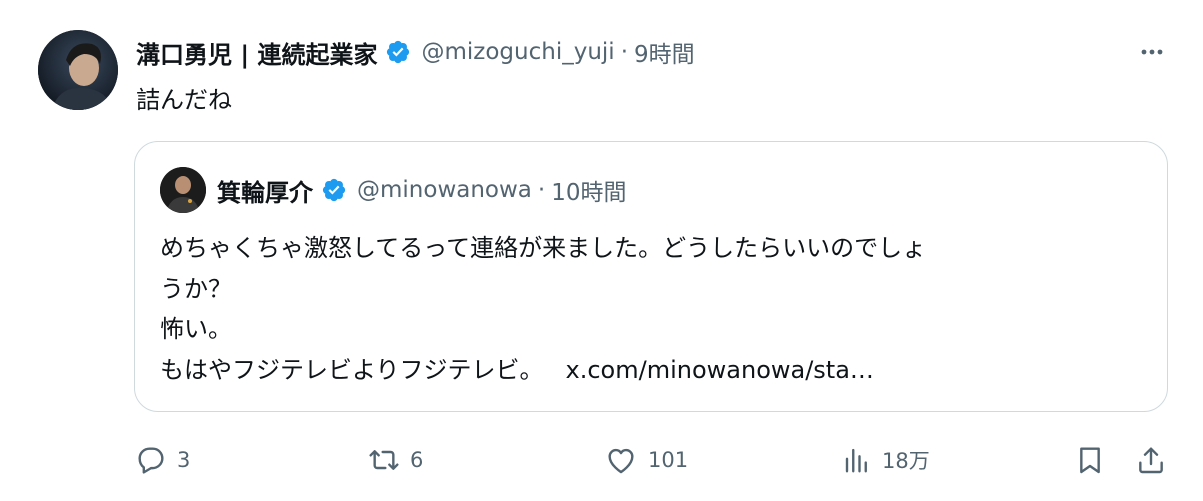  I want to click on more-options-button, so click(1152, 52).